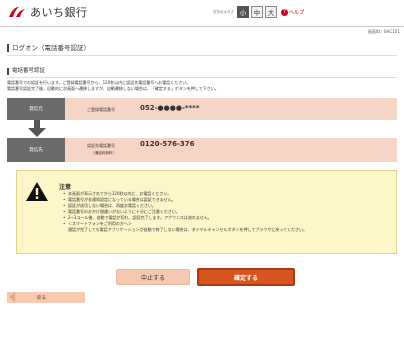  What do you see at coordinates (231, 150) in the screenshot?
I see `callee-body: 認証先電話番号 0120-576-376 （通話料無料）` at bounding box center [231, 150].